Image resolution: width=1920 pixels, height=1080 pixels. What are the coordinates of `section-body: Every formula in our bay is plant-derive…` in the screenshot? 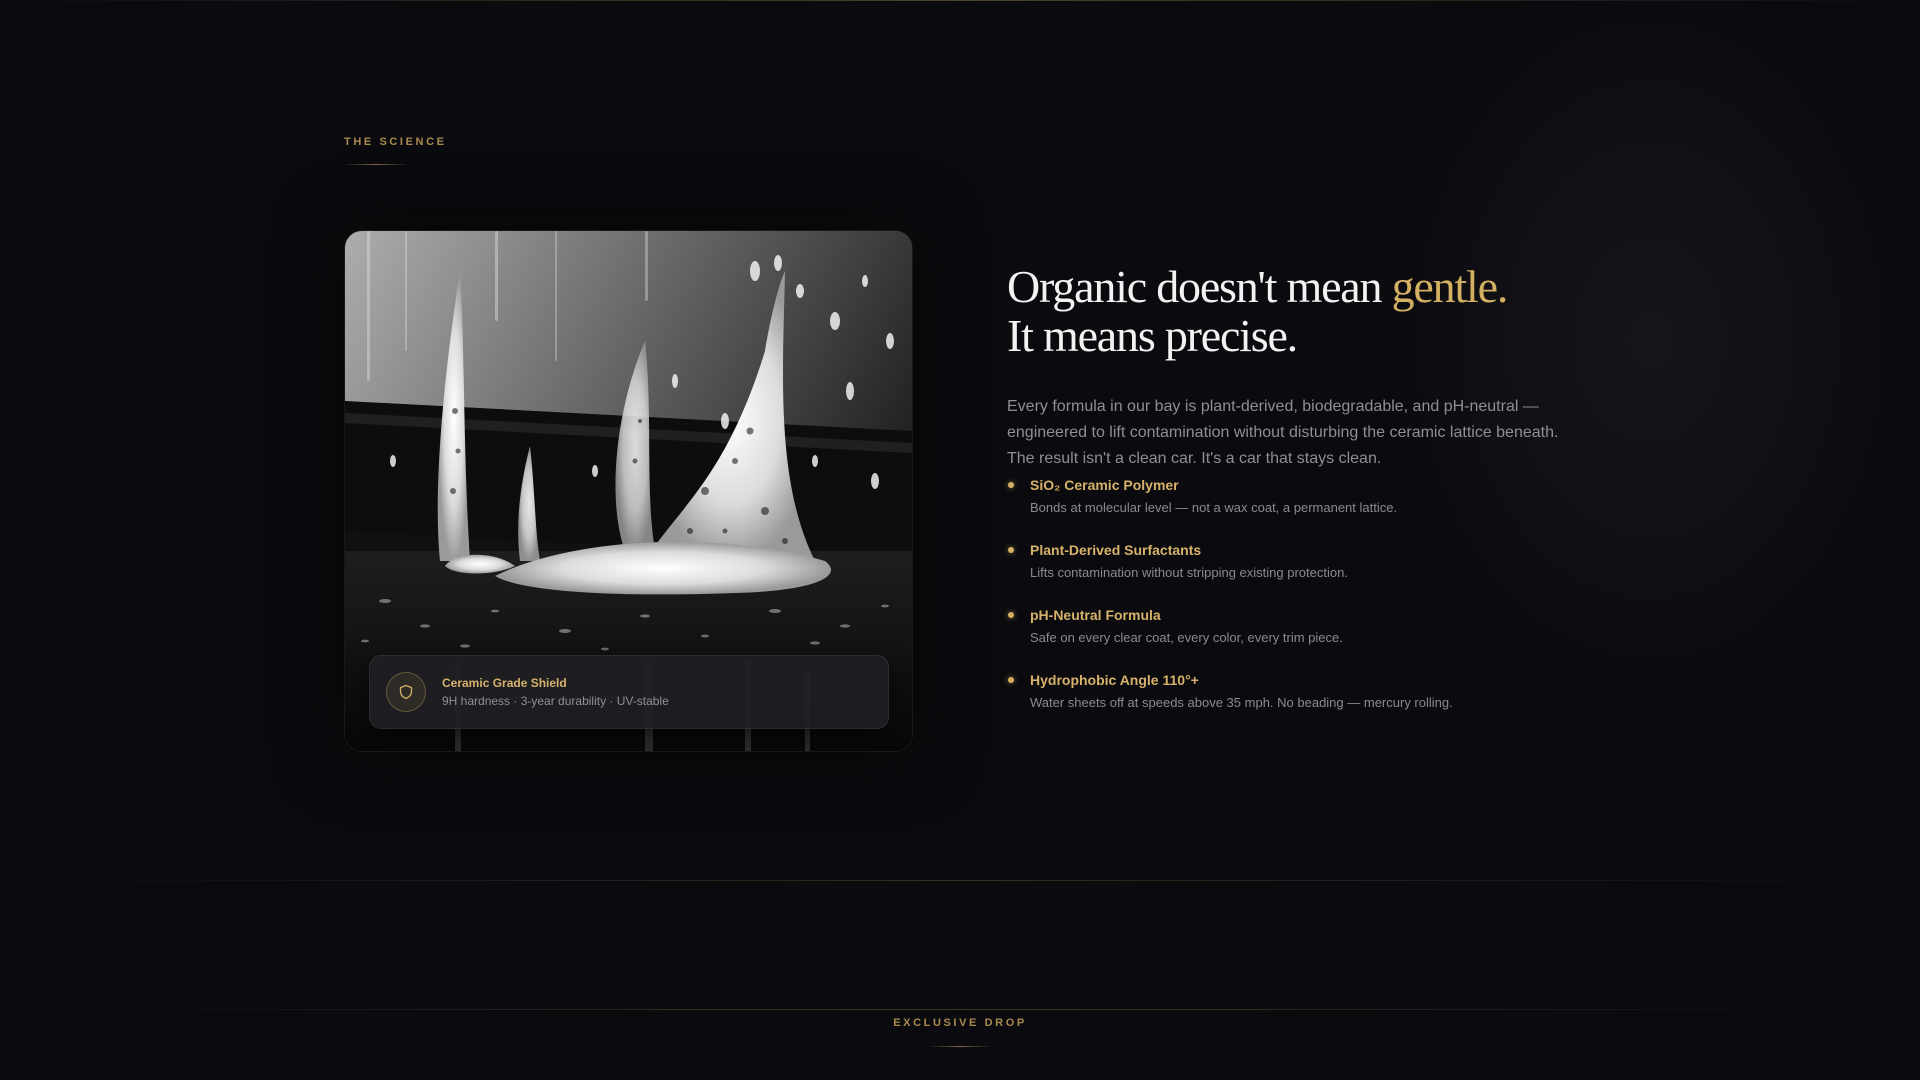 It's located at (1283, 432).